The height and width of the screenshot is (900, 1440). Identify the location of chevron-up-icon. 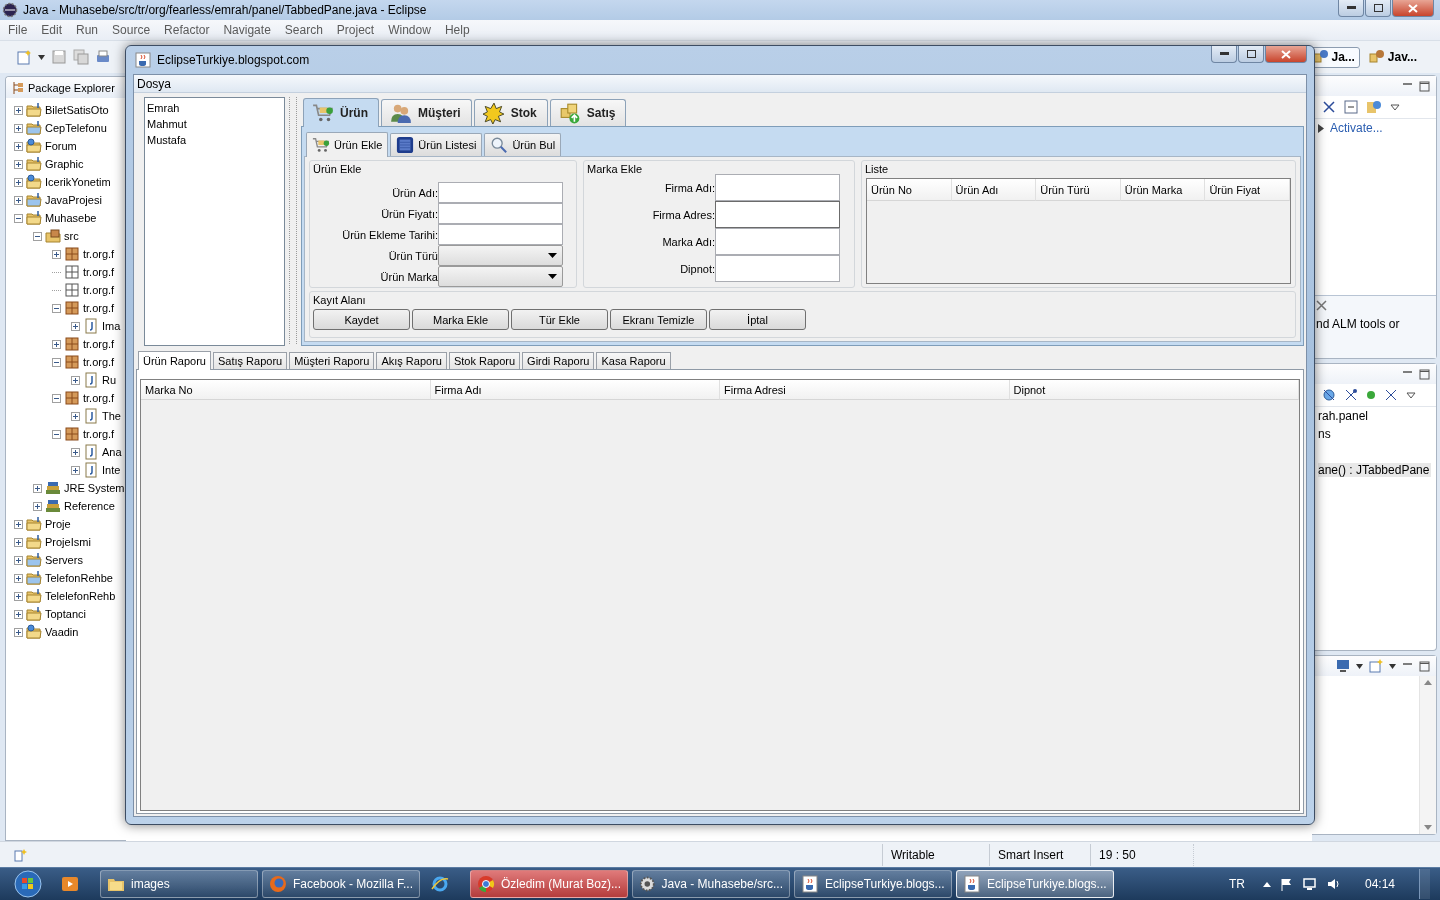
(1266, 884).